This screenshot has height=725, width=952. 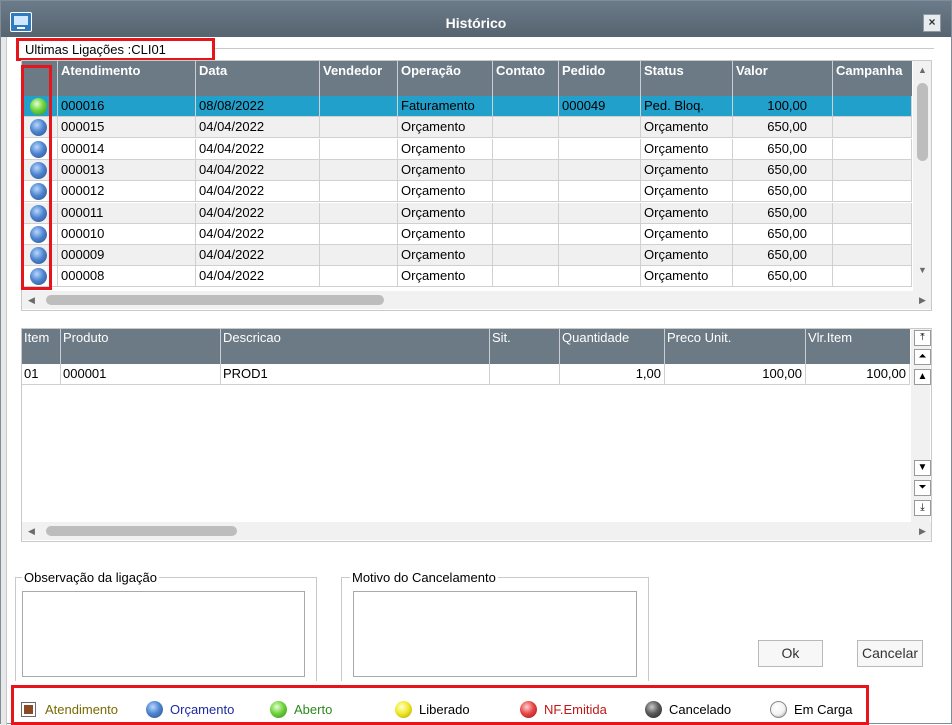 I want to click on col-atendimento: Atendimento, so click(x=127, y=78).